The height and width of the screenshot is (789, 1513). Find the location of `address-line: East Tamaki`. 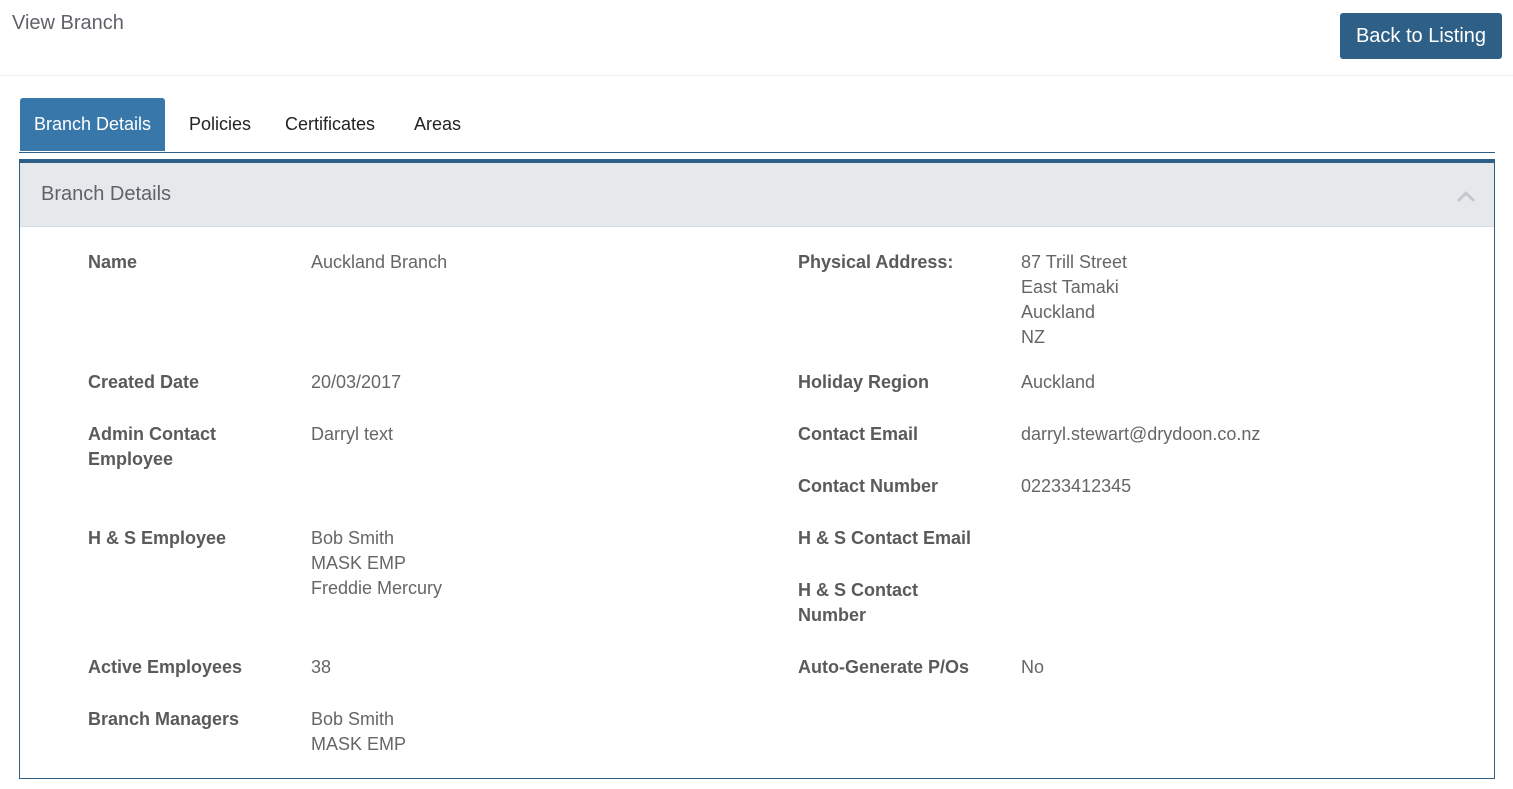

address-line: East Tamaki is located at coordinates (1070, 287).